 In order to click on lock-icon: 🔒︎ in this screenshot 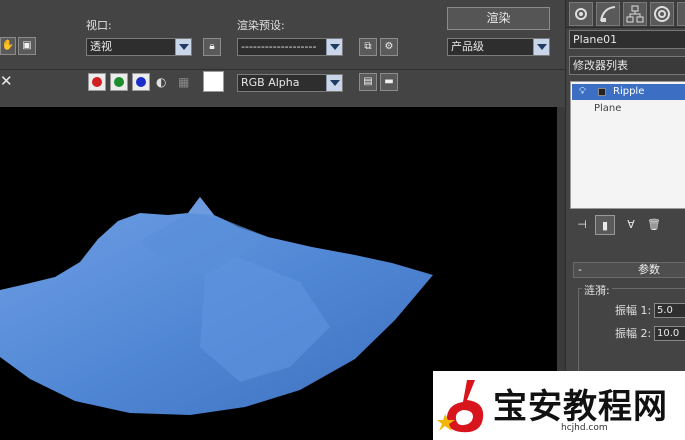, I will do `click(212, 47)`.